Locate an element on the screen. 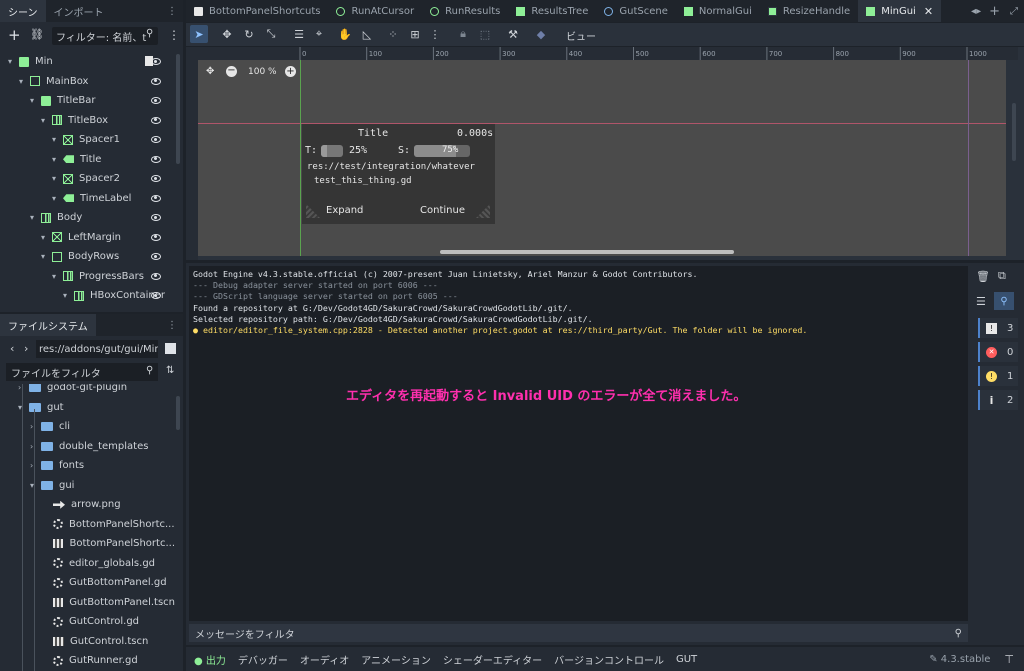 This screenshot has width=1024, height=671. zoom-level: 100 % is located at coordinates (262, 72).